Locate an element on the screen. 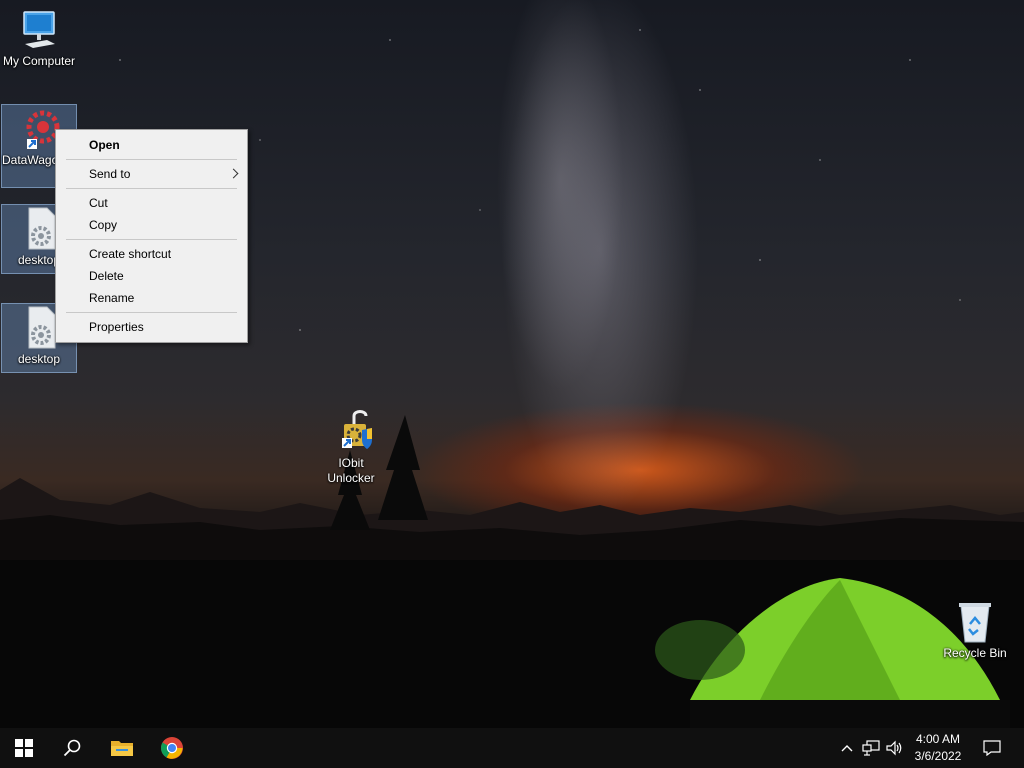 This screenshot has height=768, width=1024. unlock-icon is located at coordinates (357, 429).